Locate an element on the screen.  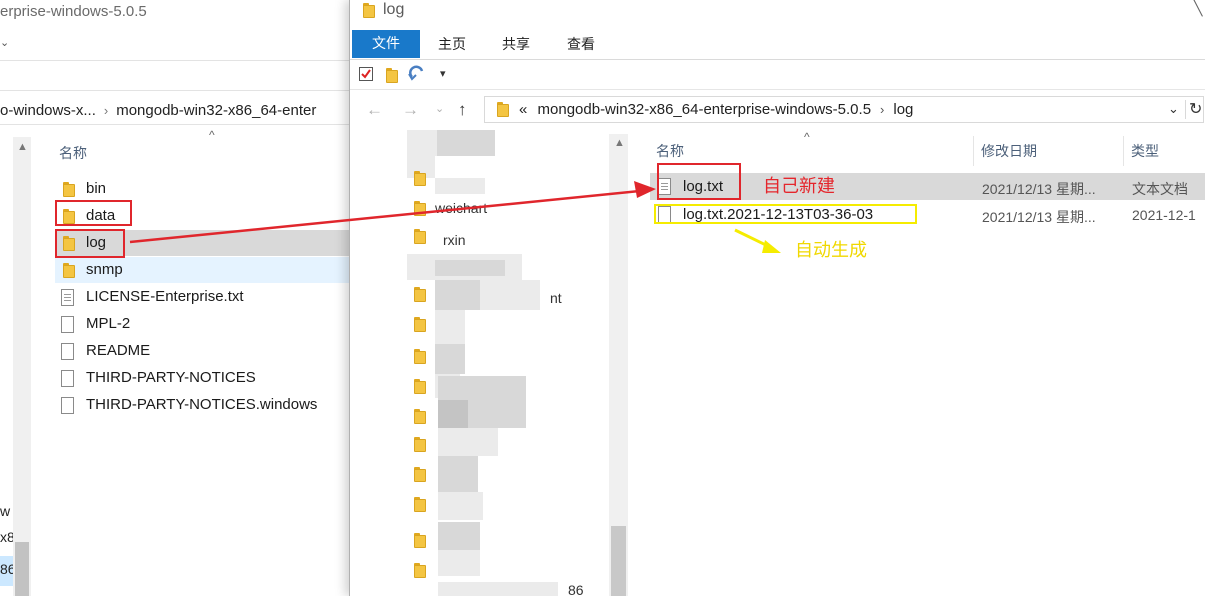
sort-ascending-icon: ^ is located at coordinates (212, 135).